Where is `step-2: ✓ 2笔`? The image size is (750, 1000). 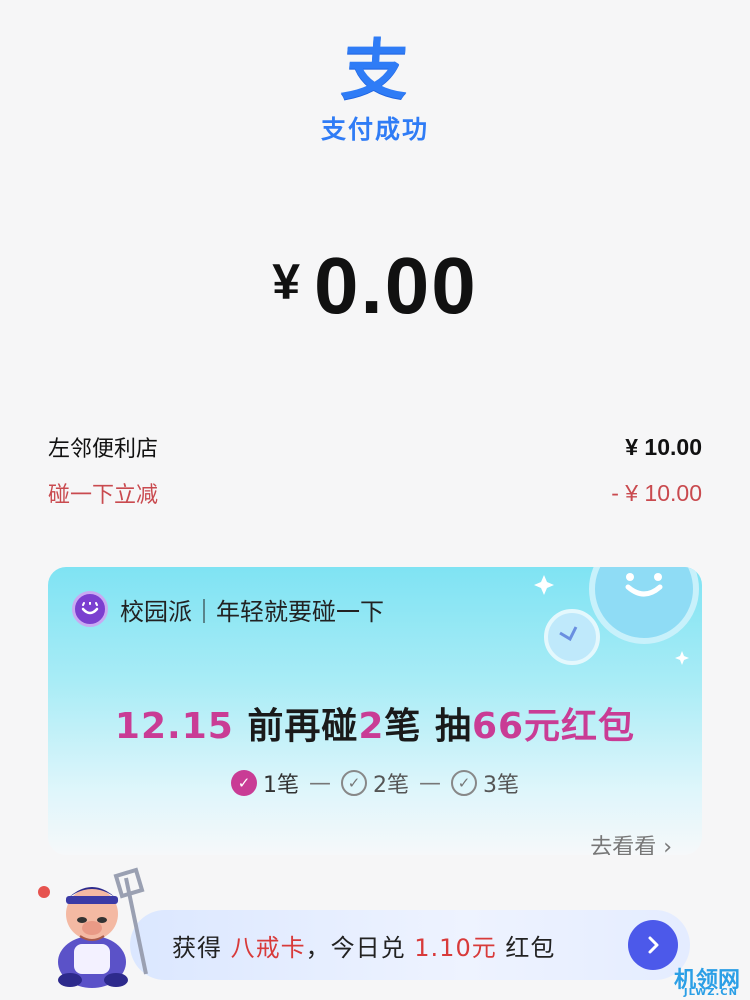 step-2: ✓ 2笔 is located at coordinates (375, 783).